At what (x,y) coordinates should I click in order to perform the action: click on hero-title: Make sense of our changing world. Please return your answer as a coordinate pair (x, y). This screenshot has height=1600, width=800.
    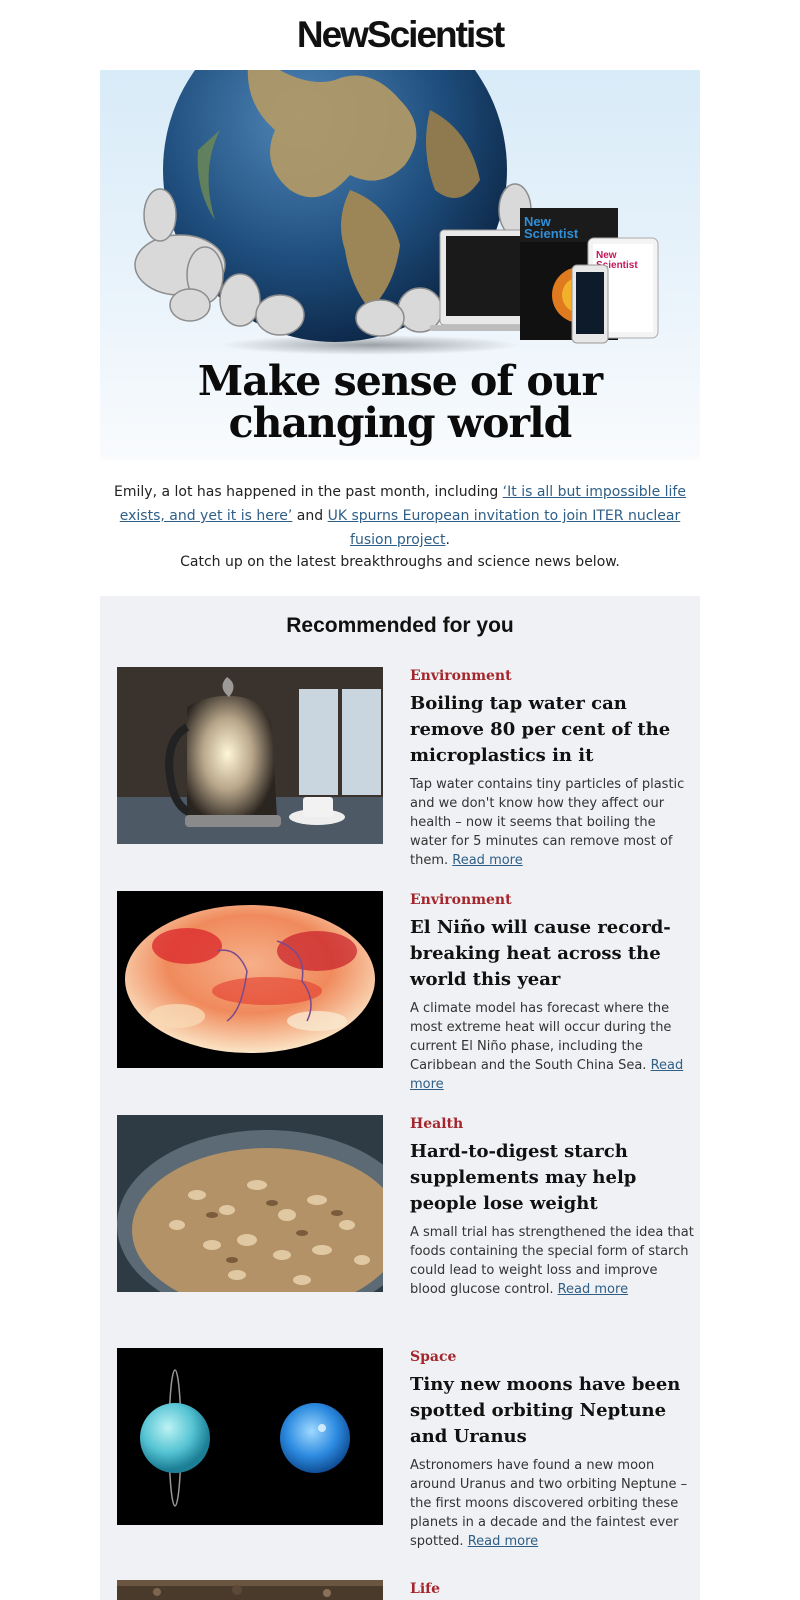
    Looking at the image, I should click on (400, 402).